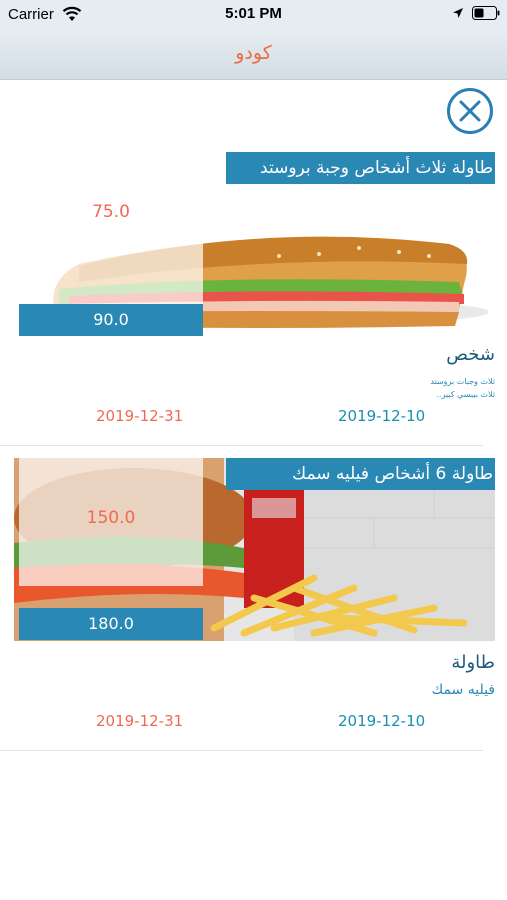 This screenshot has height=900, width=507. I want to click on close-icon, so click(470, 111).